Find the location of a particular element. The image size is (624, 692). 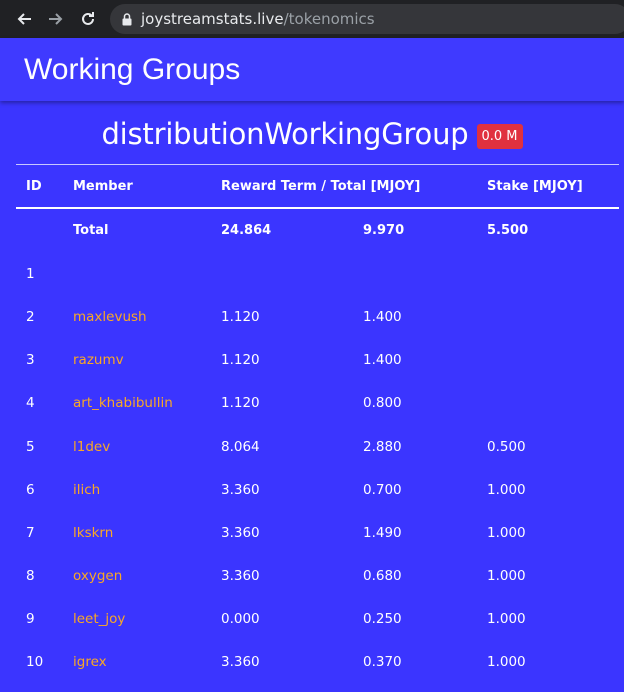

table-row: 9 leet_joy 0.000 0.250 1.000 is located at coordinates (317, 619).